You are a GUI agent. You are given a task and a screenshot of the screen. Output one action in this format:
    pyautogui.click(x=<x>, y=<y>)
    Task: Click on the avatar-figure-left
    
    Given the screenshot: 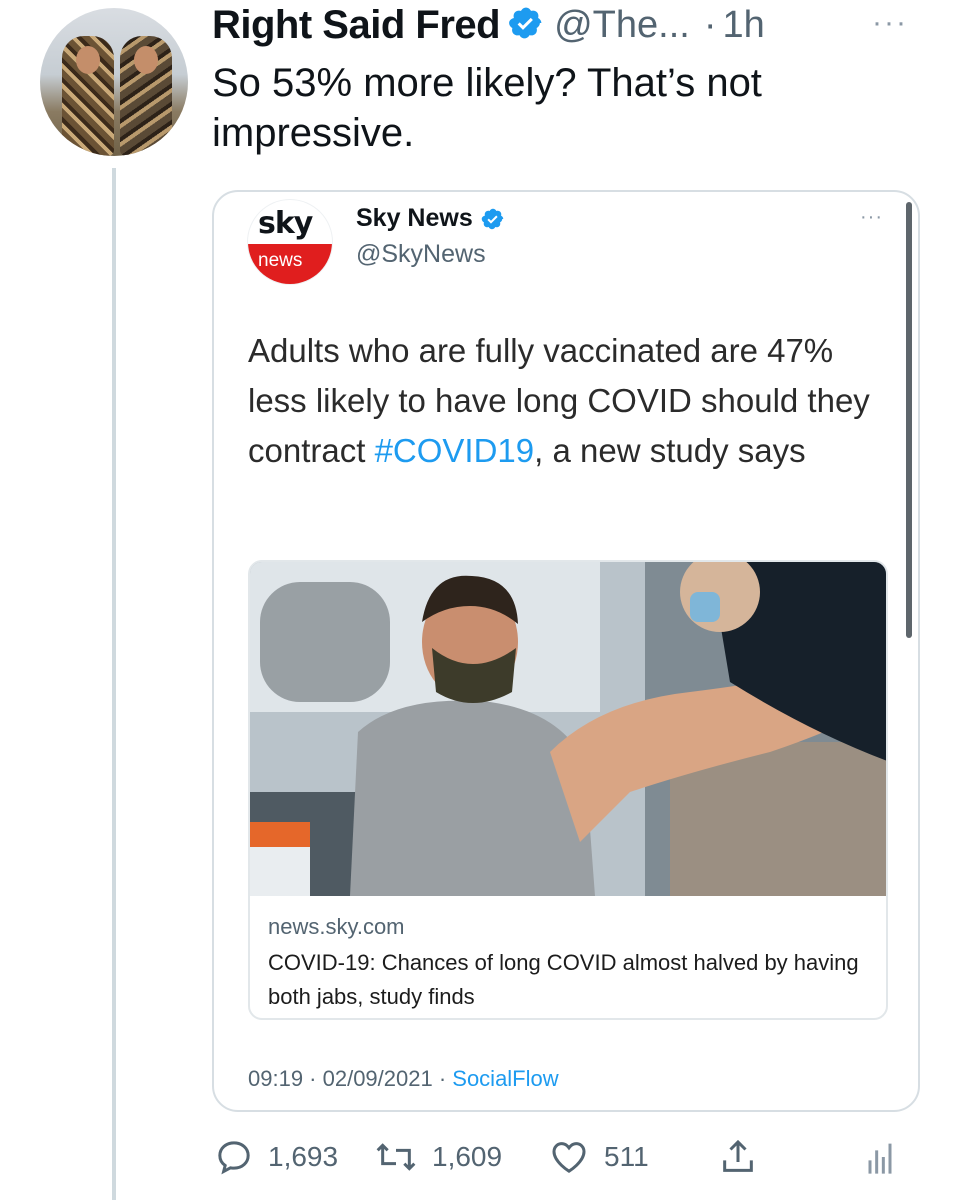 What is the action you would take?
    pyautogui.click(x=88, y=96)
    